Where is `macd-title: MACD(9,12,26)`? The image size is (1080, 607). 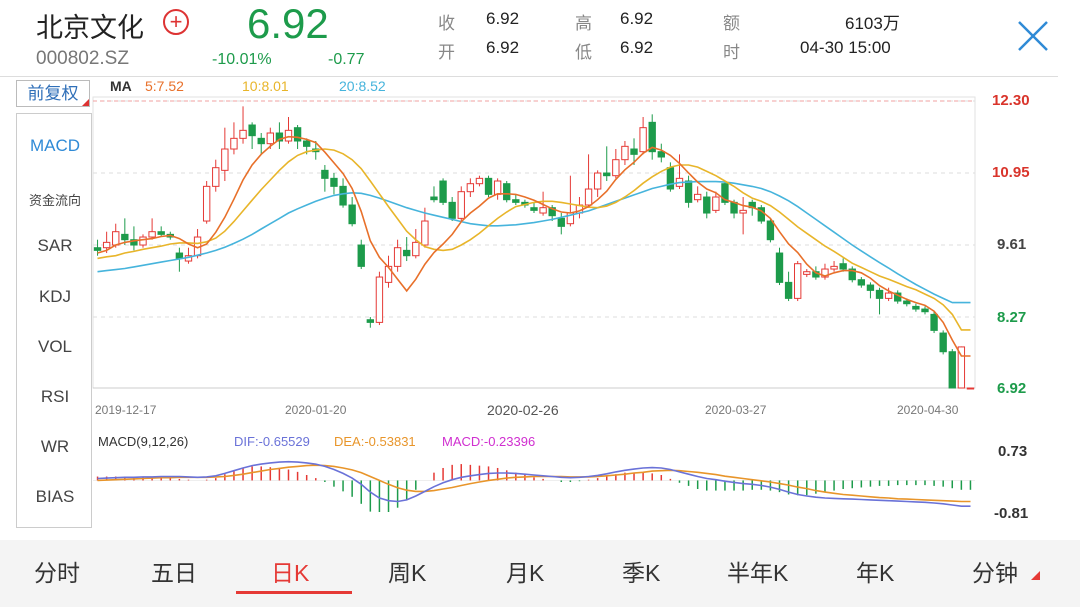
macd-title: MACD(9,12,26) is located at coordinates (143, 441).